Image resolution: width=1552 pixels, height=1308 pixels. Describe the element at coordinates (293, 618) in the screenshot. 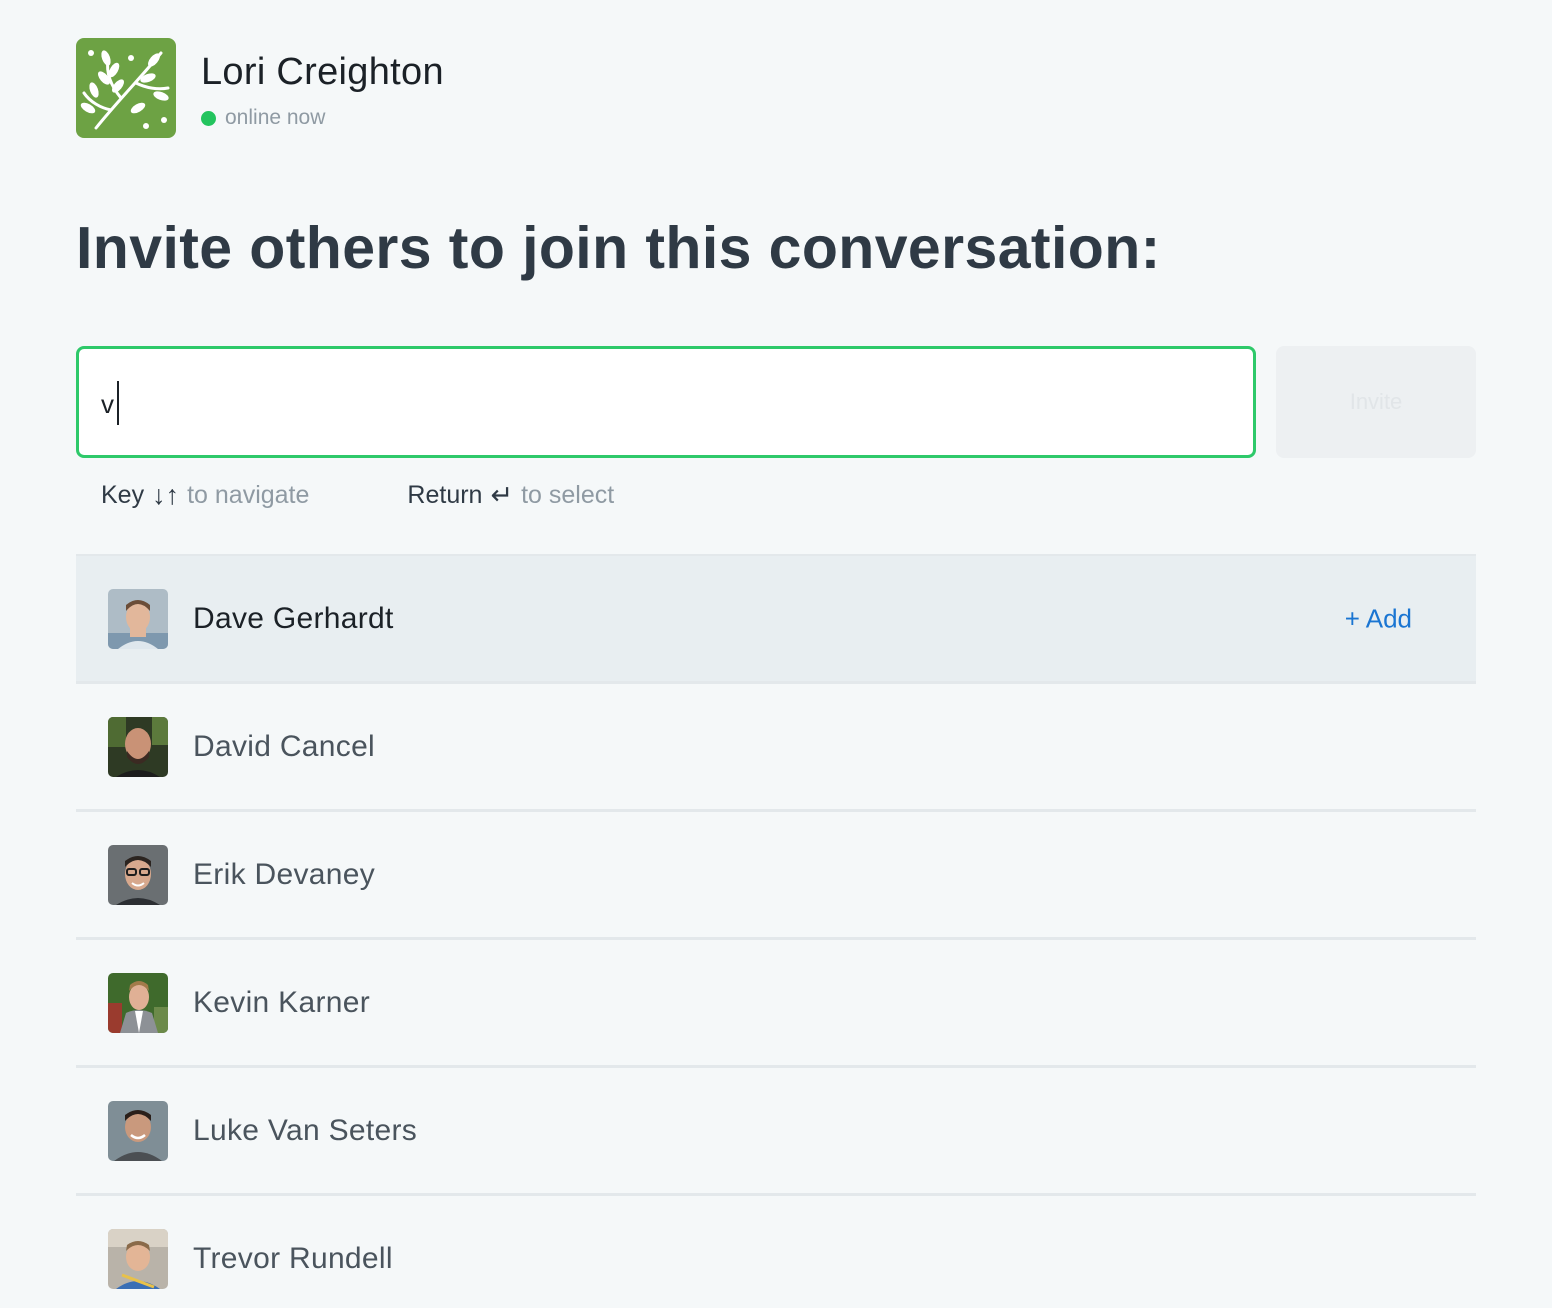

I see `person-name: Dave Gerhardt` at that location.